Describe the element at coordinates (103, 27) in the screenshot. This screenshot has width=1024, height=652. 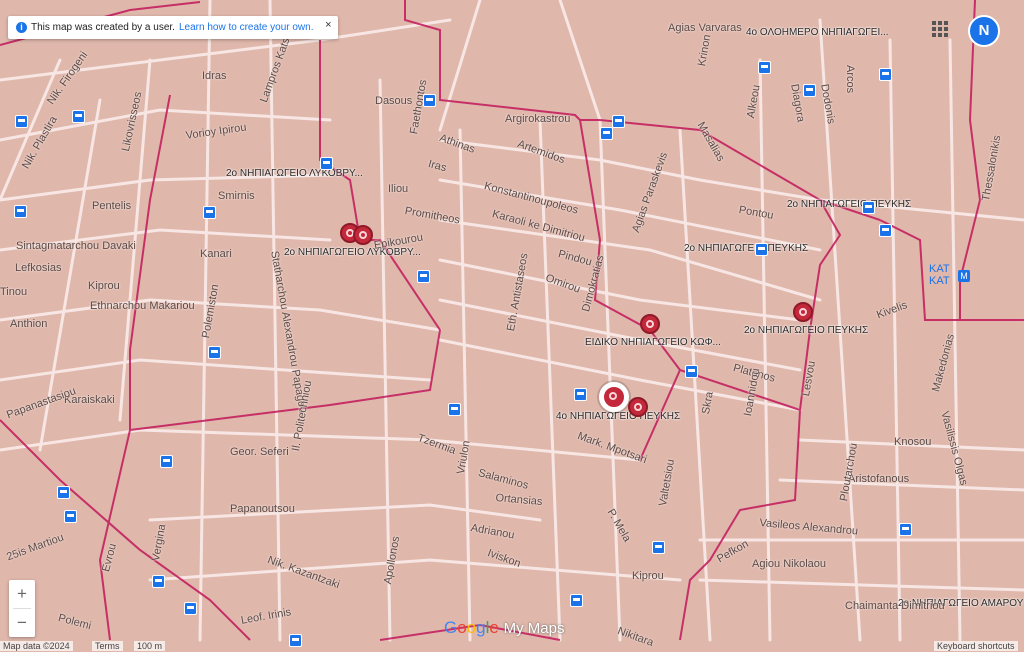
I see `notice-text: This map was created by a user.` at that location.